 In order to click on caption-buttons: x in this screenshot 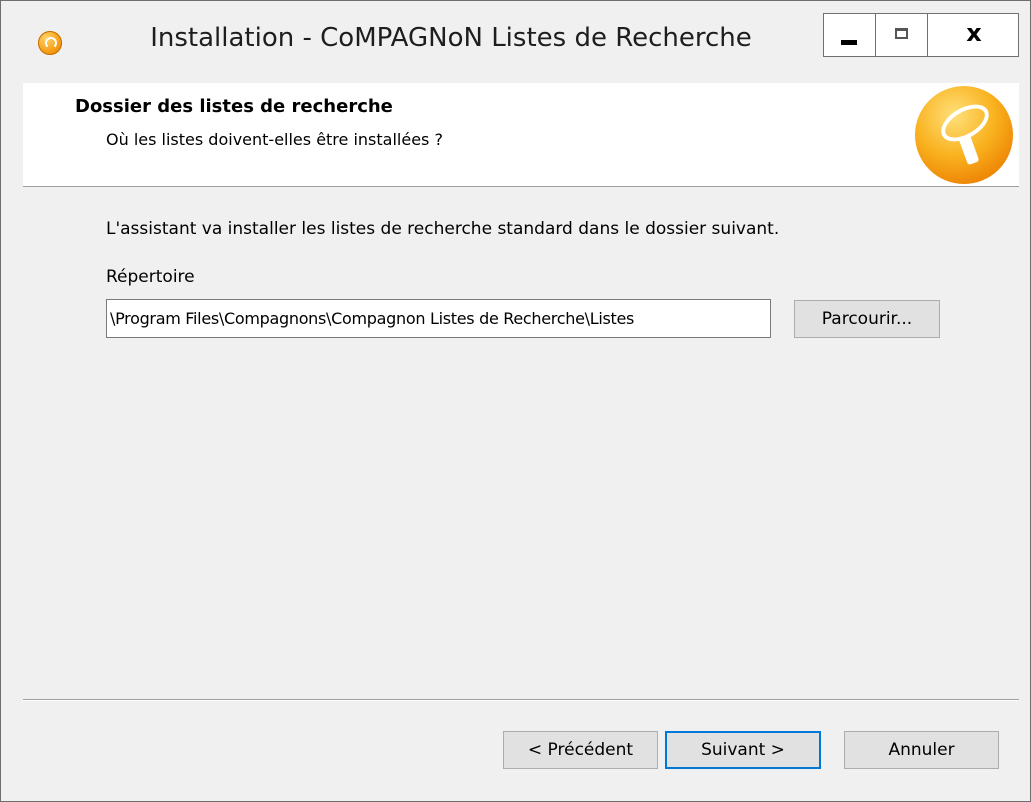, I will do `click(921, 35)`.